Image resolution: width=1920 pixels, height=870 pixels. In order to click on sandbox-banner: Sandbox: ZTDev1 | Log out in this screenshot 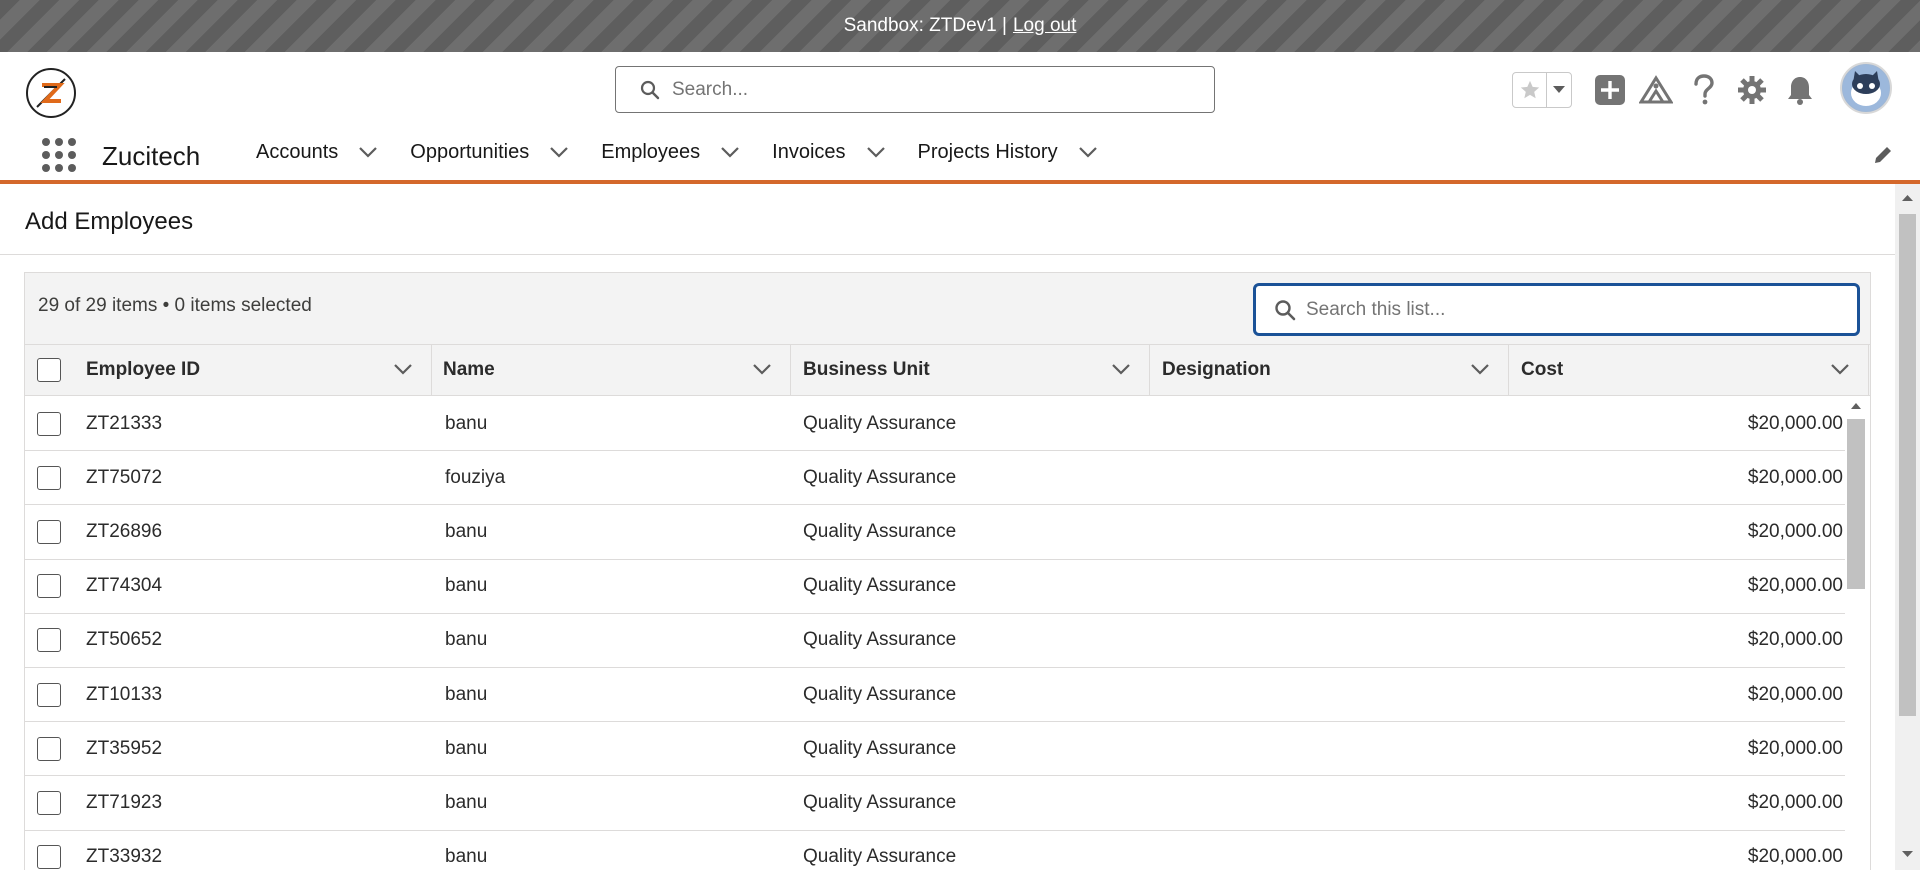, I will do `click(960, 26)`.